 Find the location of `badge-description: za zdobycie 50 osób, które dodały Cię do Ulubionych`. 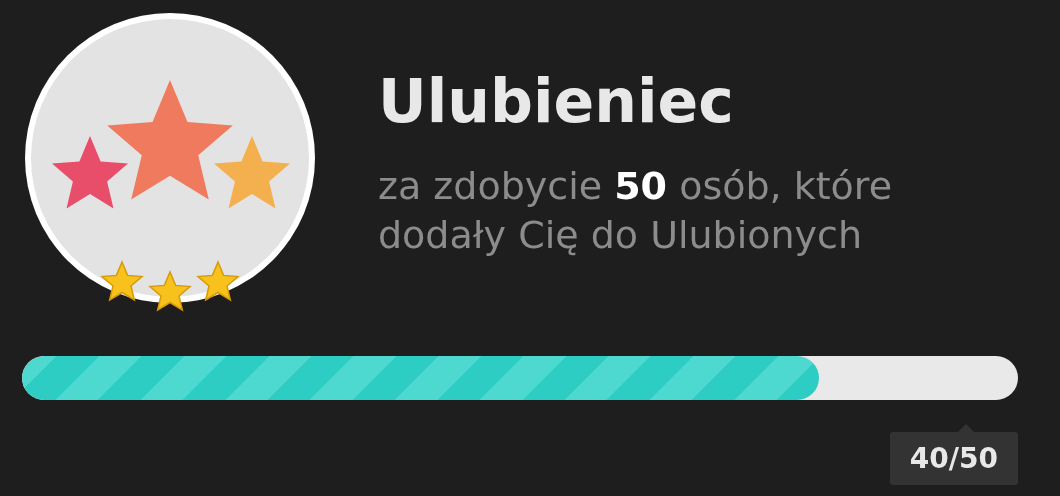

badge-description: za zdobycie 50 osób, które dodały Cię do Ulubionych is located at coordinates (636, 210).